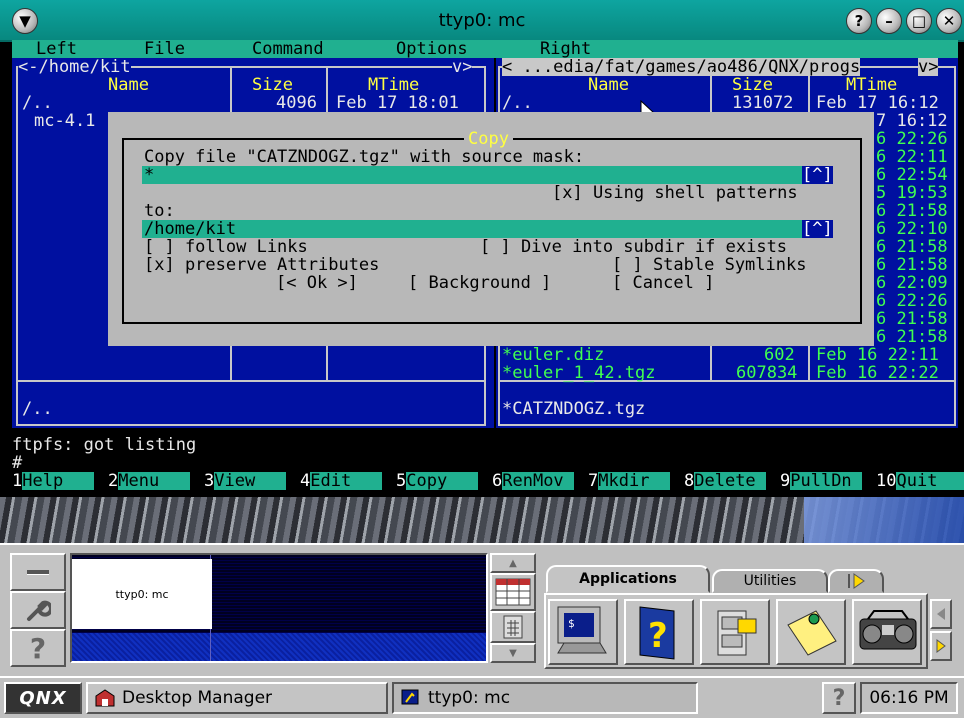 This screenshot has height=718, width=964. Describe the element at coordinates (821, 481) in the screenshot. I see `fkey-pulldn: 9PullDn` at that location.